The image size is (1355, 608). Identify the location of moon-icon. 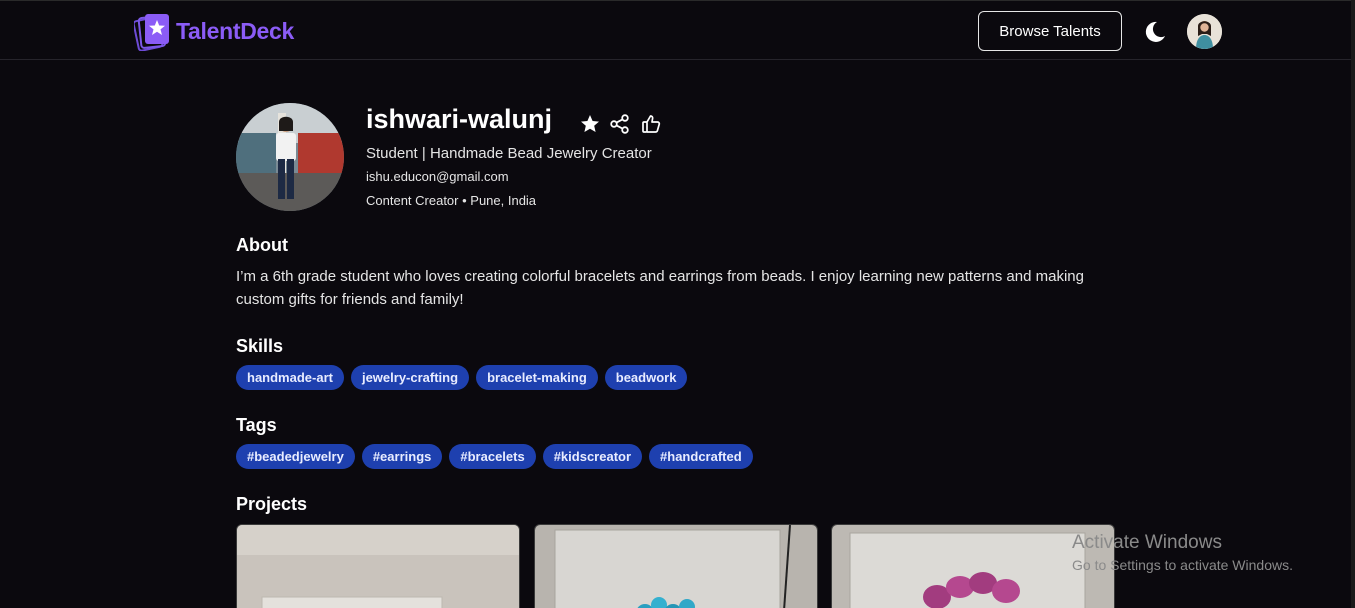
(1154, 32).